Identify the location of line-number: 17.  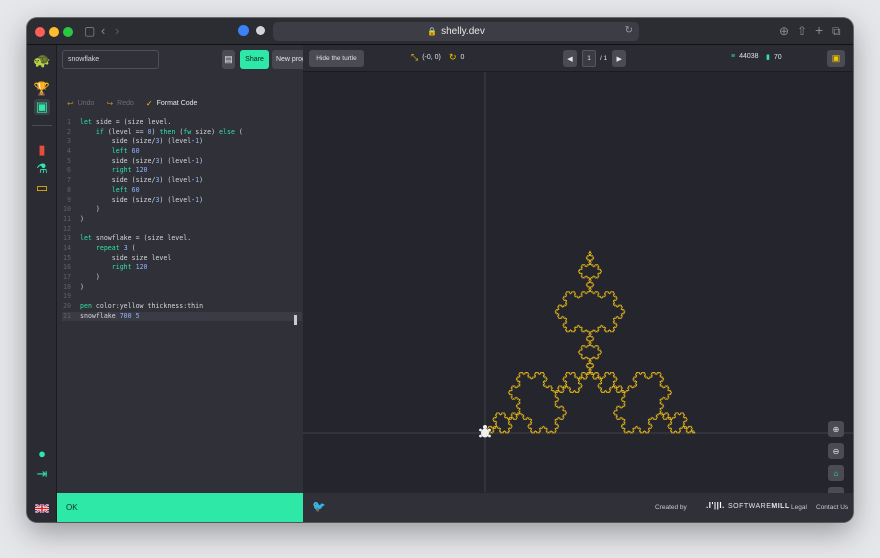
(67, 277).